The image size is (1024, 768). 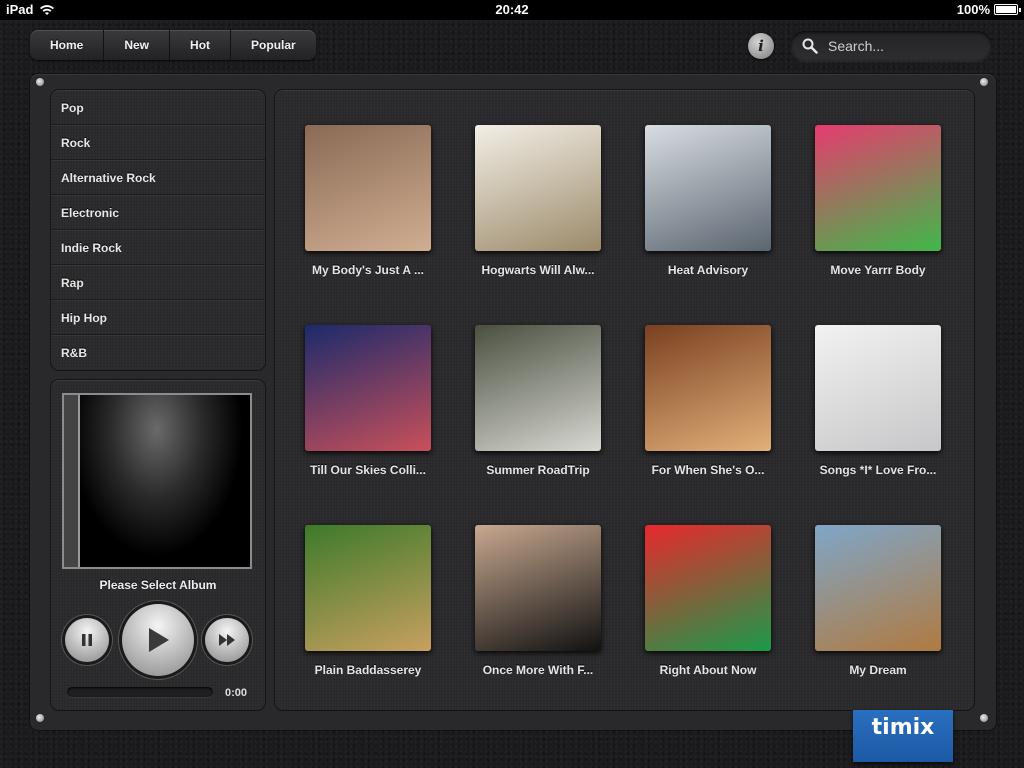 I want to click on search-icon, so click(x=810, y=46).